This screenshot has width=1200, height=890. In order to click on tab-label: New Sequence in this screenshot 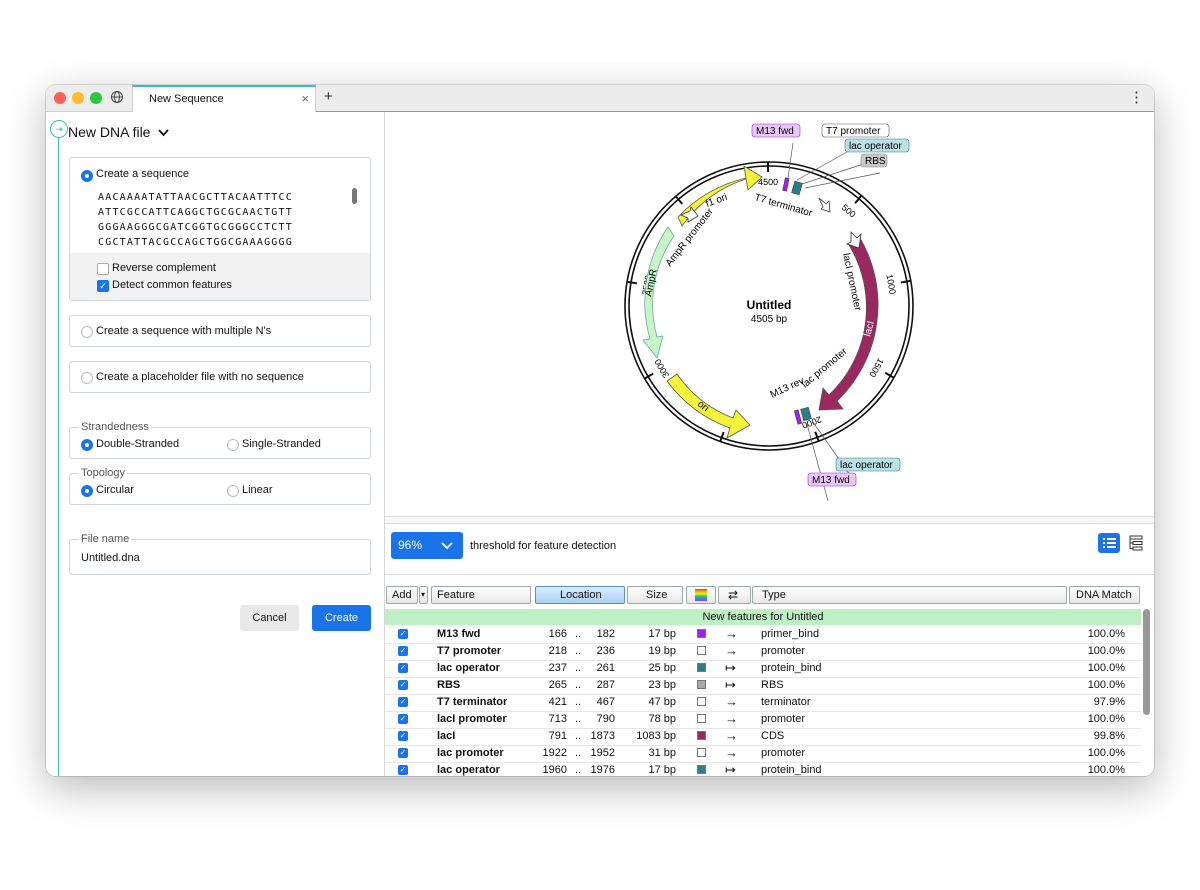, I will do `click(186, 99)`.